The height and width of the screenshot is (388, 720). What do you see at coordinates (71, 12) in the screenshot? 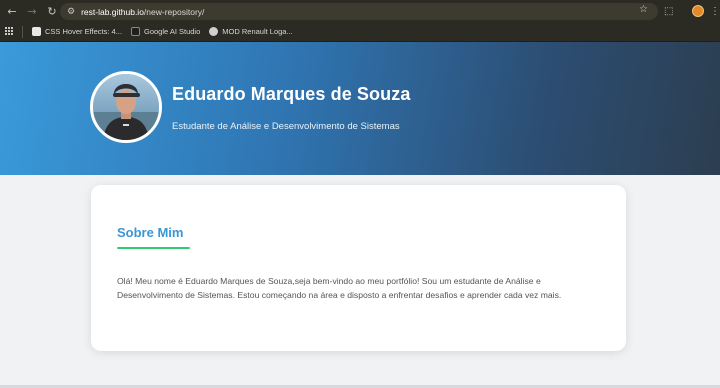
I see `site-info-icon: ⚙` at bounding box center [71, 12].